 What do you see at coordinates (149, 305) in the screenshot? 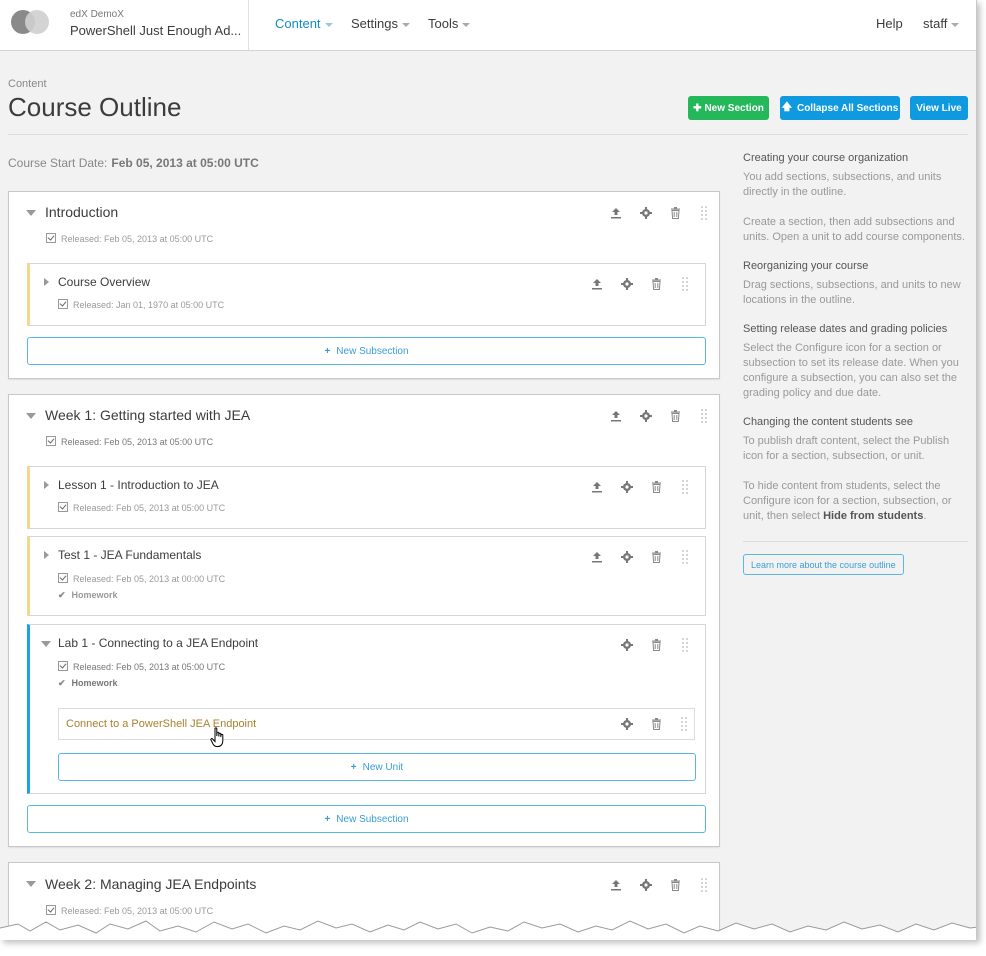
I see `release-text: Released: Jan 01, 1970 at 05:00 UTC` at bounding box center [149, 305].